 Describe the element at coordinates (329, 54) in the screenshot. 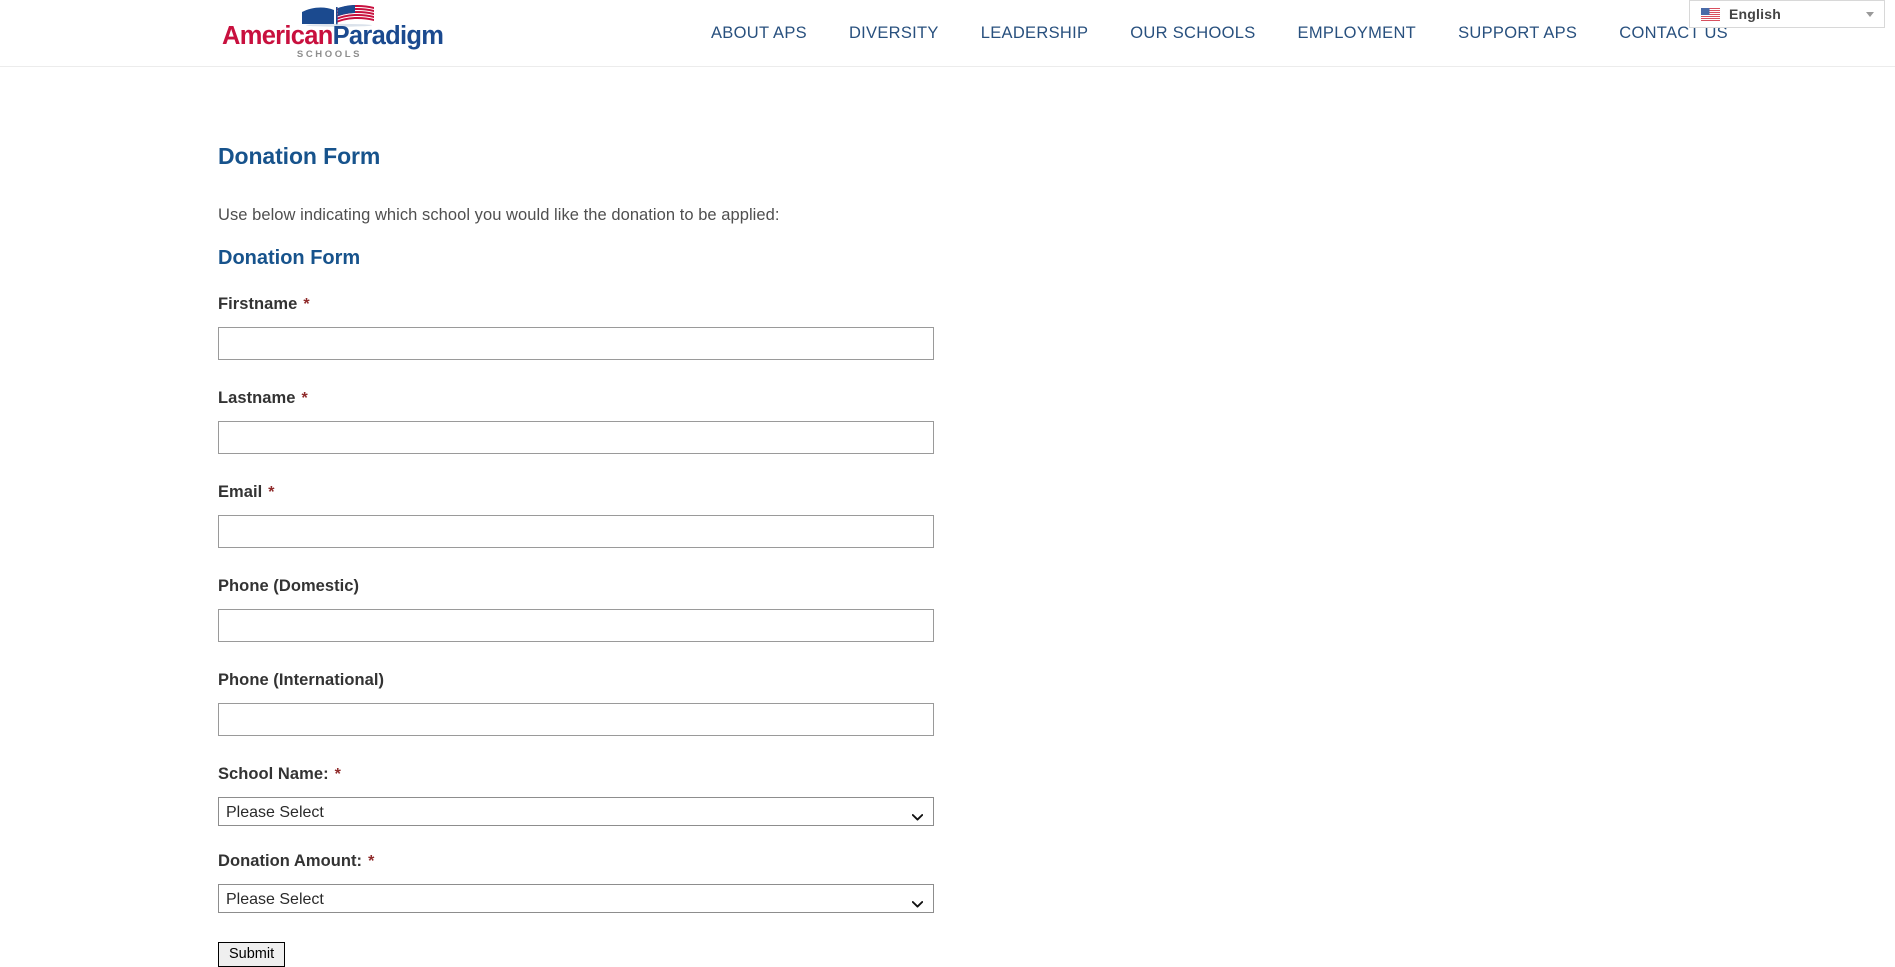

I see `logo-subtitle: SCHOOLS` at that location.